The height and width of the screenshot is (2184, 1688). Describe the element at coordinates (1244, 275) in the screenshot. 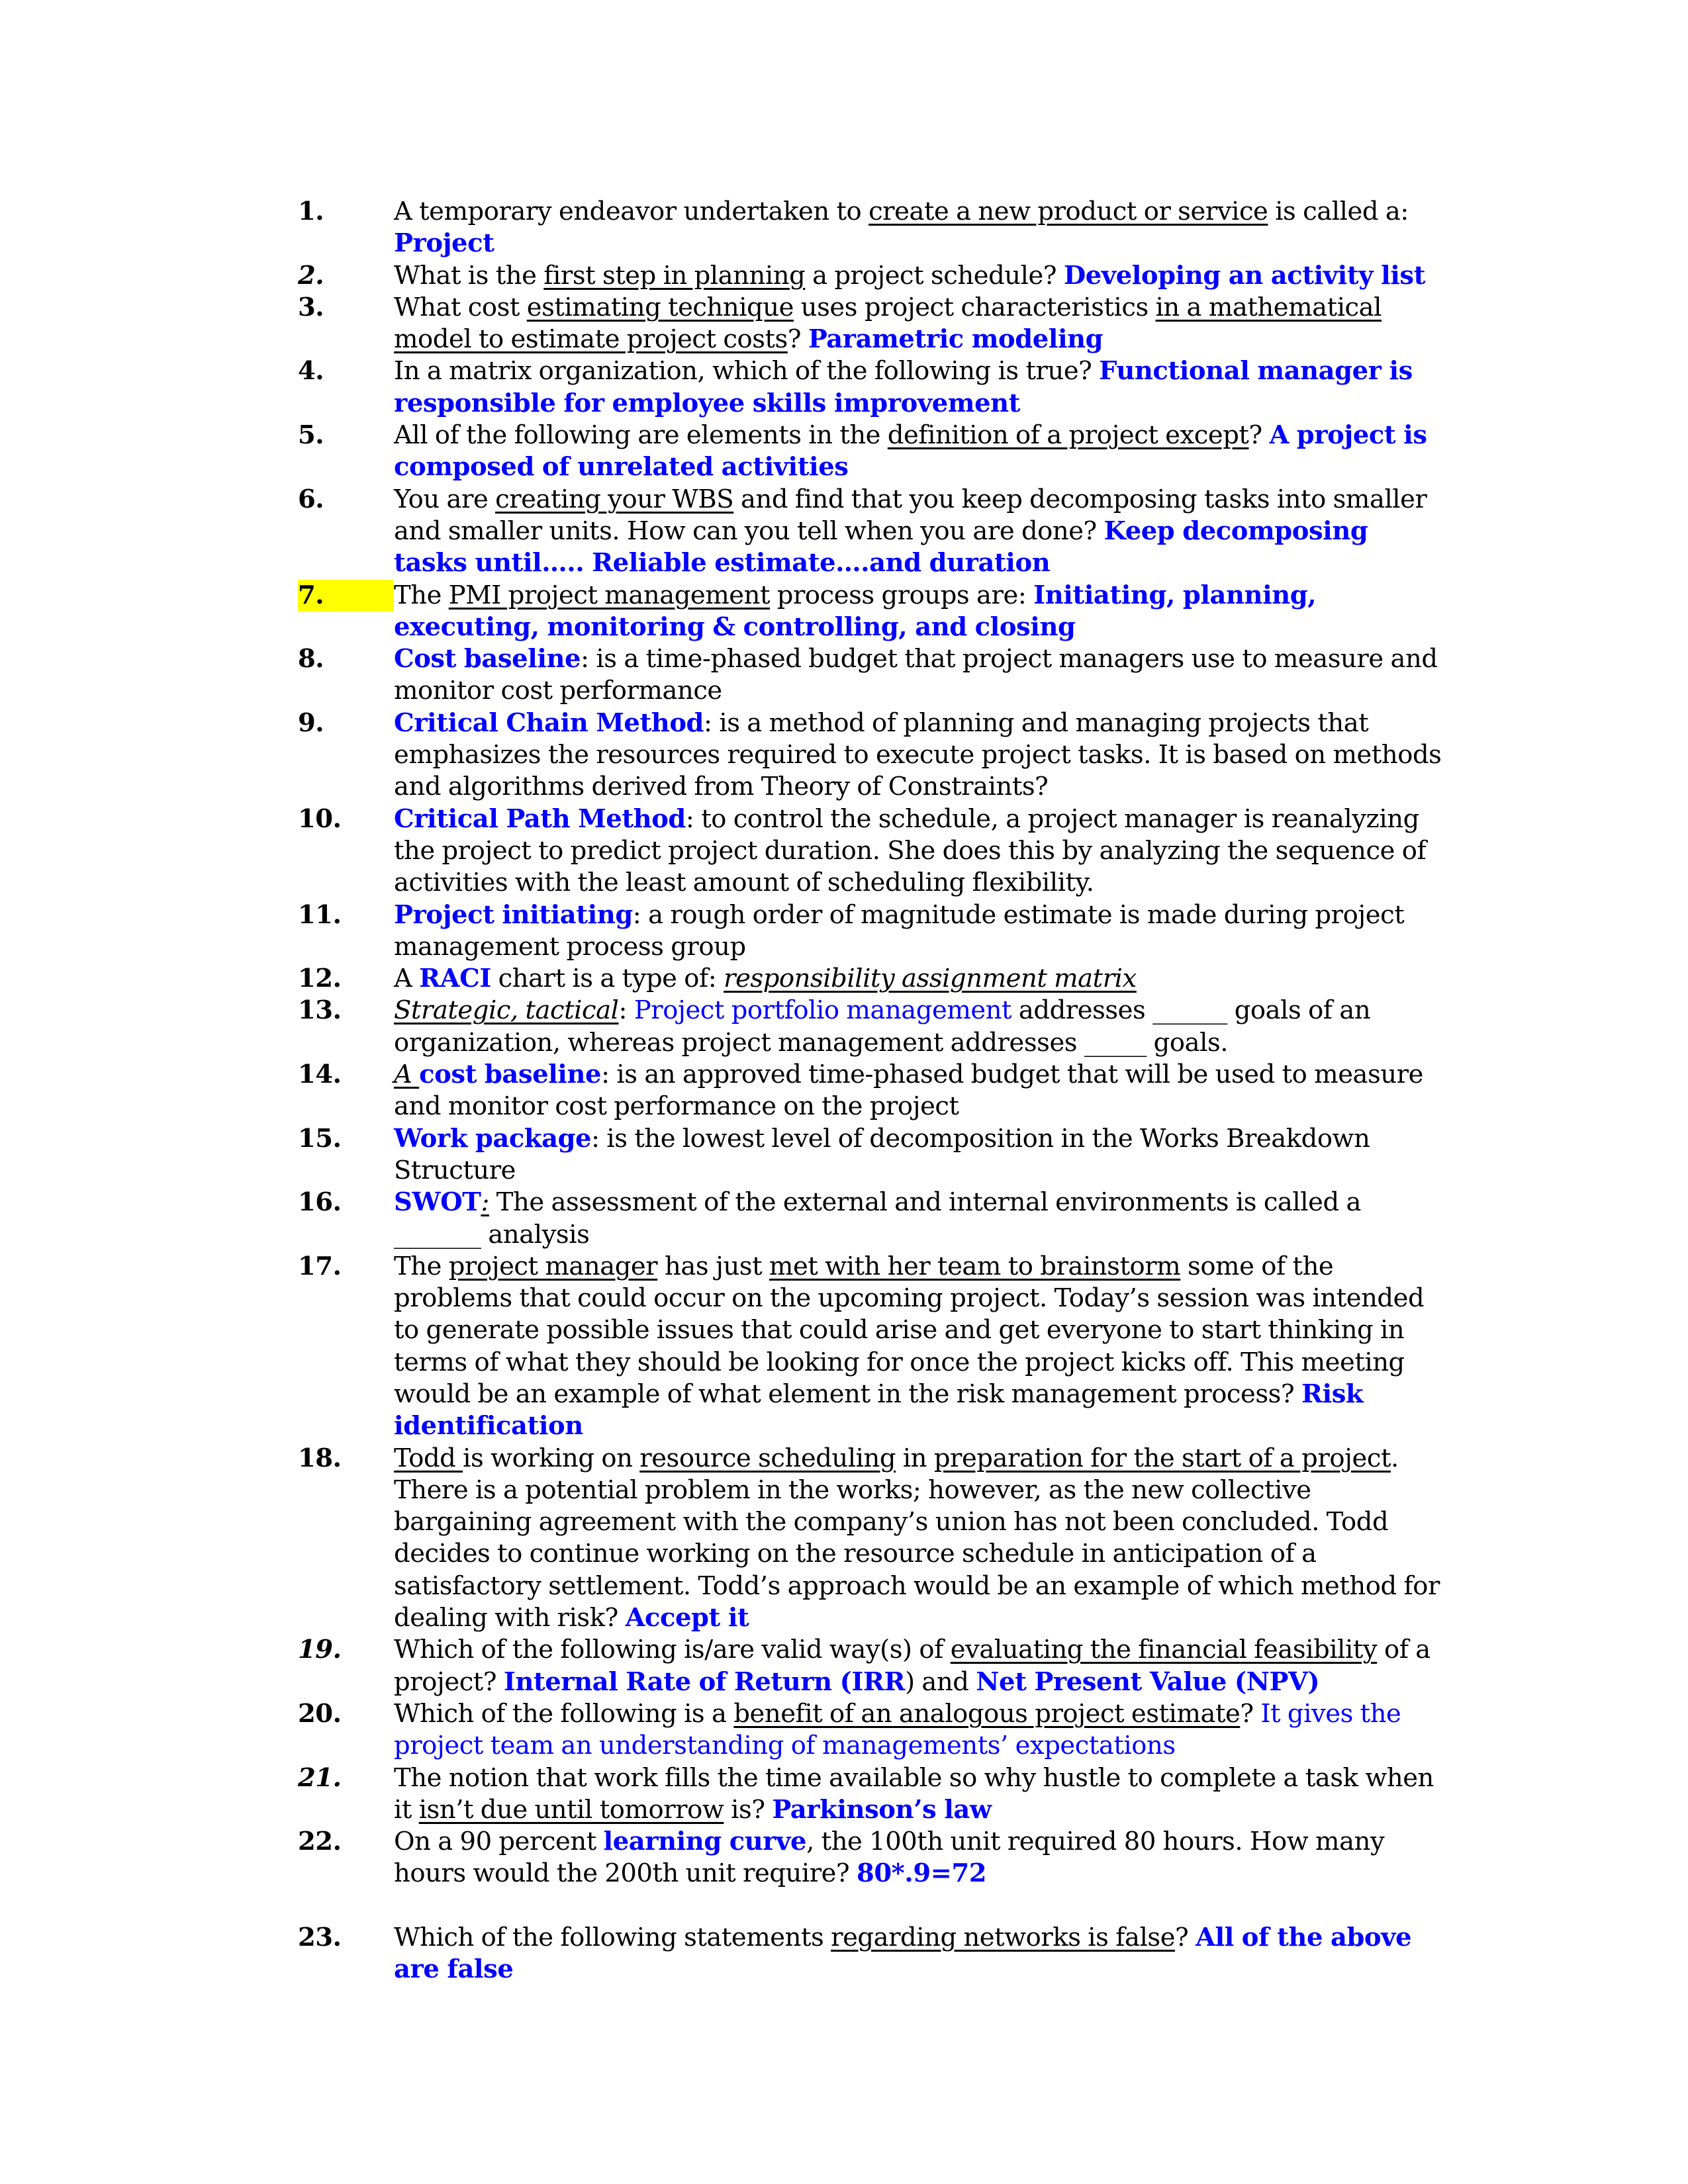

I see `answer-text: Developing an activity list` at that location.